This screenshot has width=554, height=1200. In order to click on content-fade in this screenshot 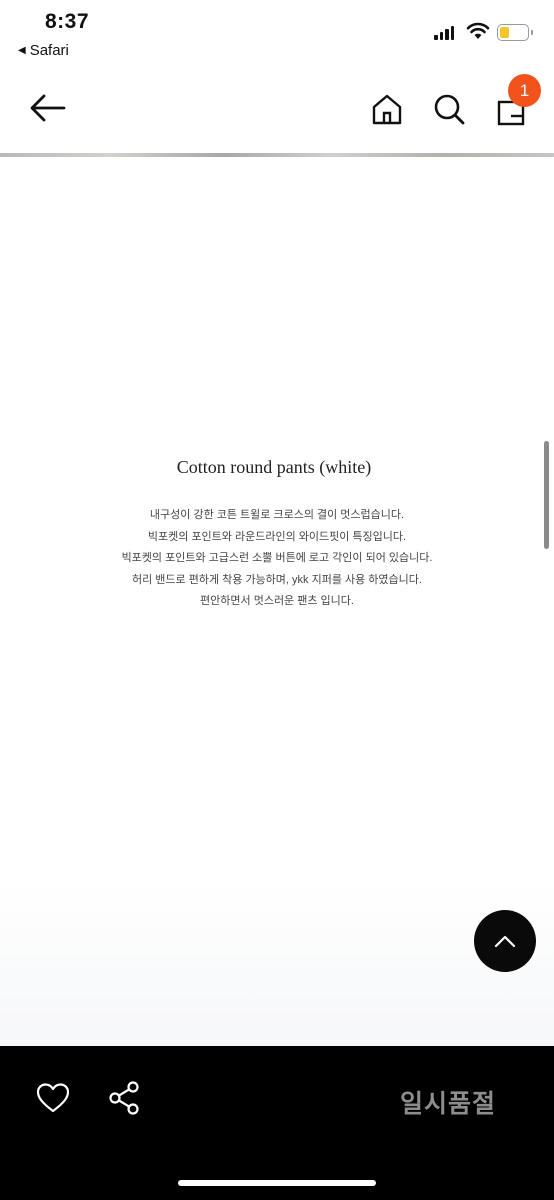, I will do `click(277, 963)`.